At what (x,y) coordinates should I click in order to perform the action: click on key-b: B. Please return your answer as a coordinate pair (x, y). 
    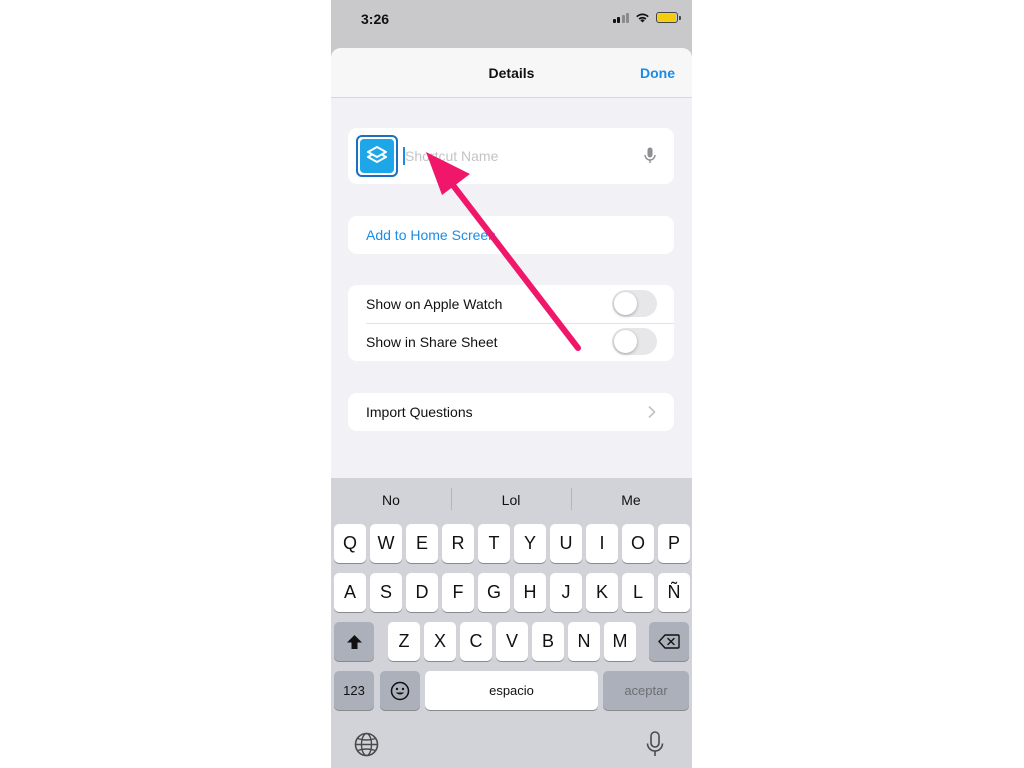
    Looking at the image, I should click on (548, 641).